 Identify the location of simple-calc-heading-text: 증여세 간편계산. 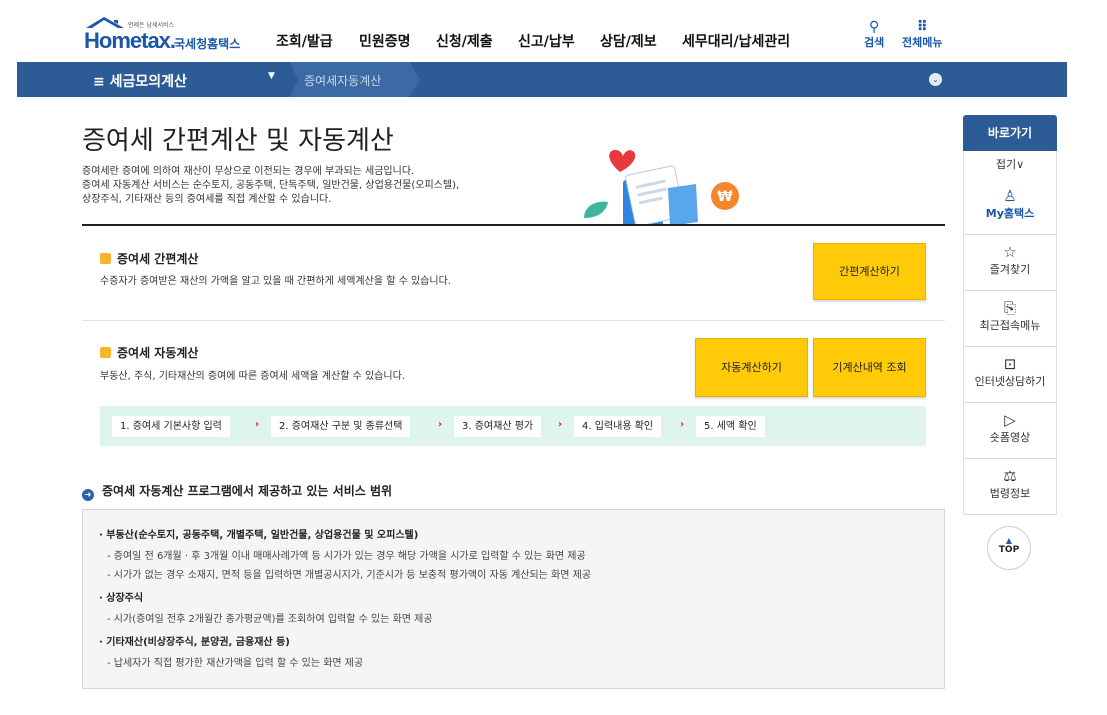
(158, 259).